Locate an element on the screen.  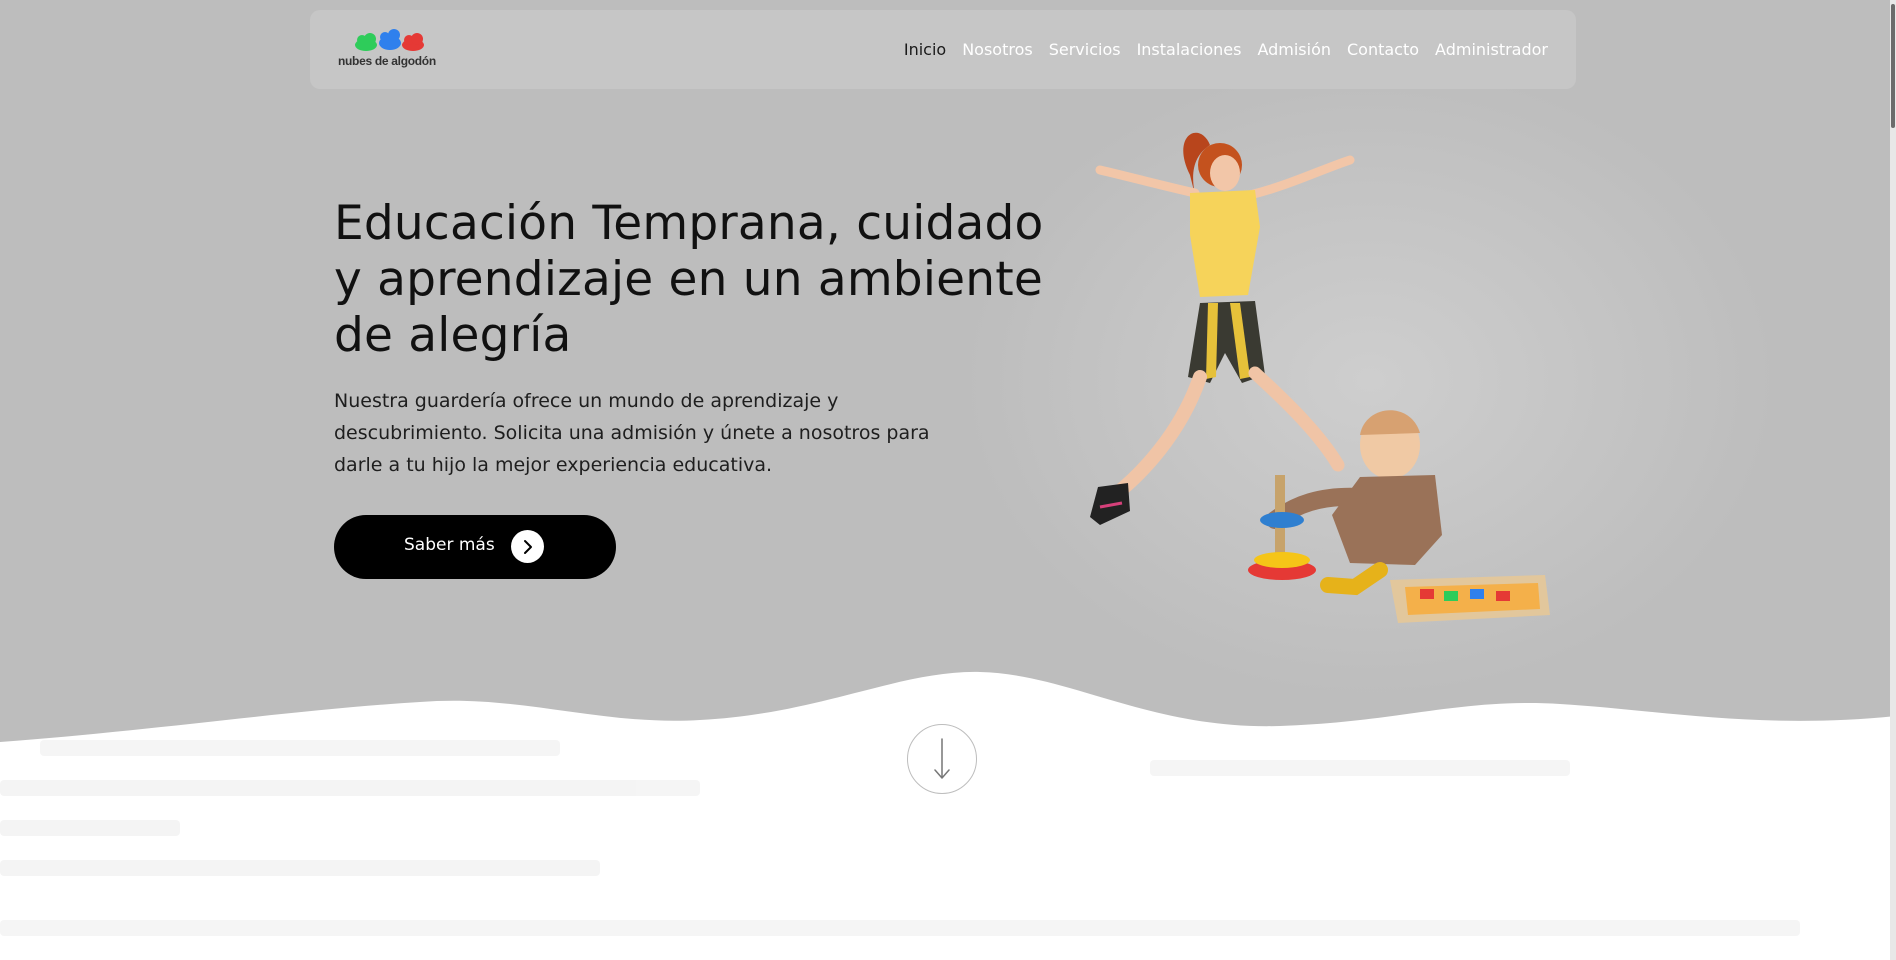
cta-label: Saber más is located at coordinates (449, 545).